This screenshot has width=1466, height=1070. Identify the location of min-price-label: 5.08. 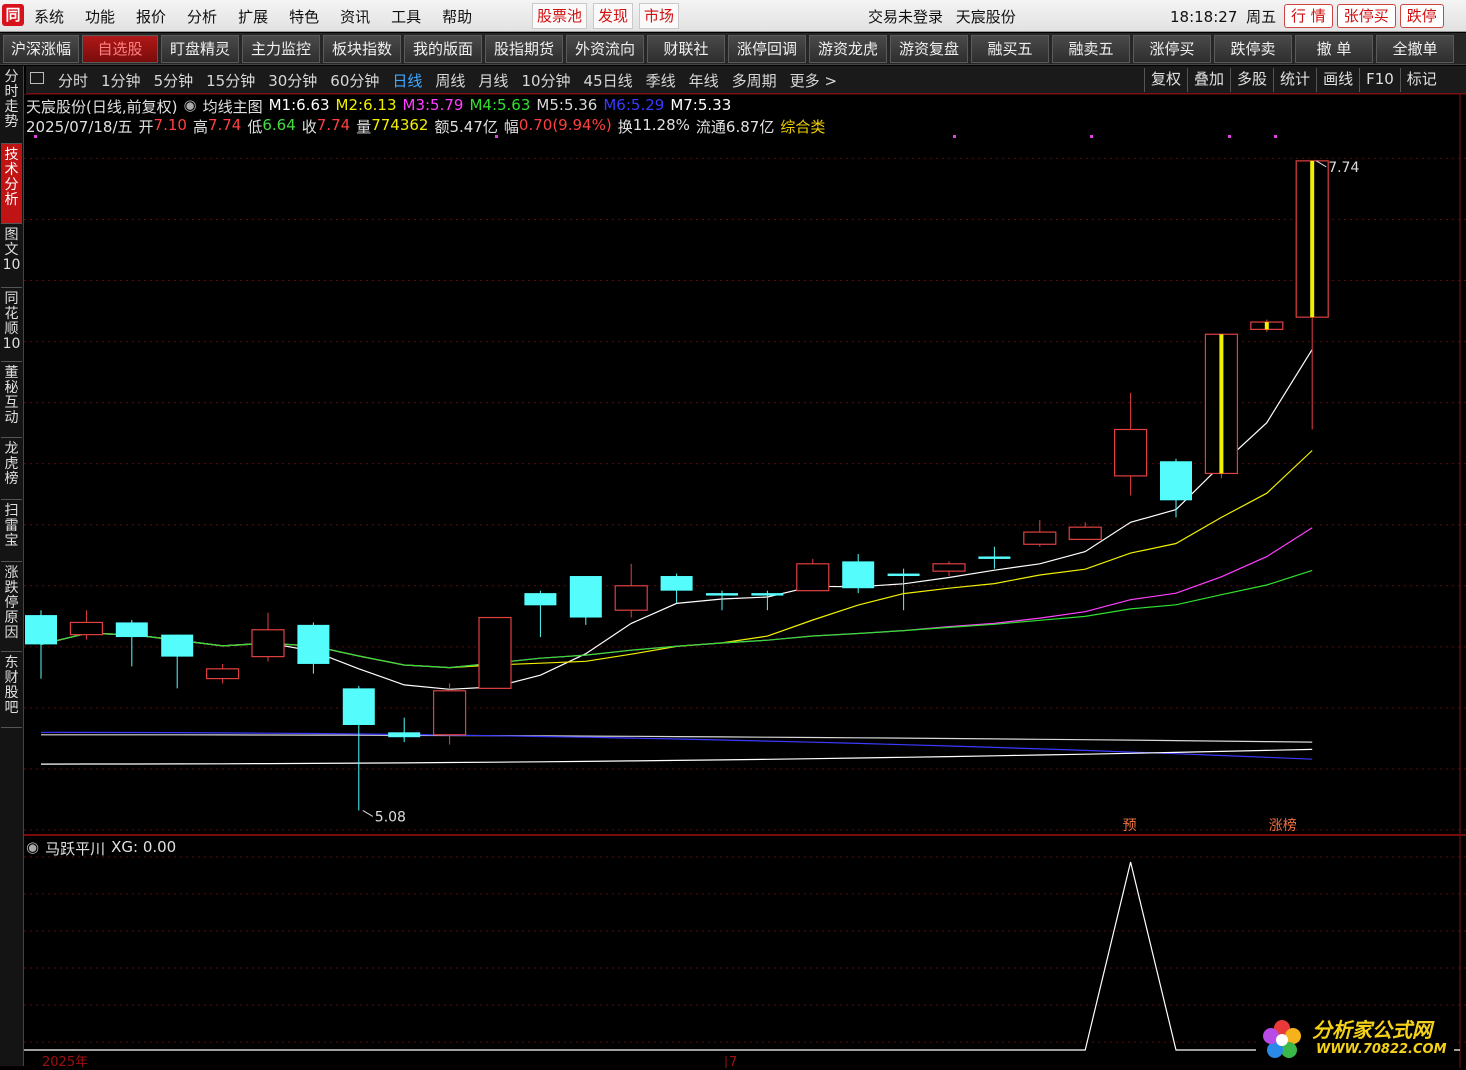
(390, 817).